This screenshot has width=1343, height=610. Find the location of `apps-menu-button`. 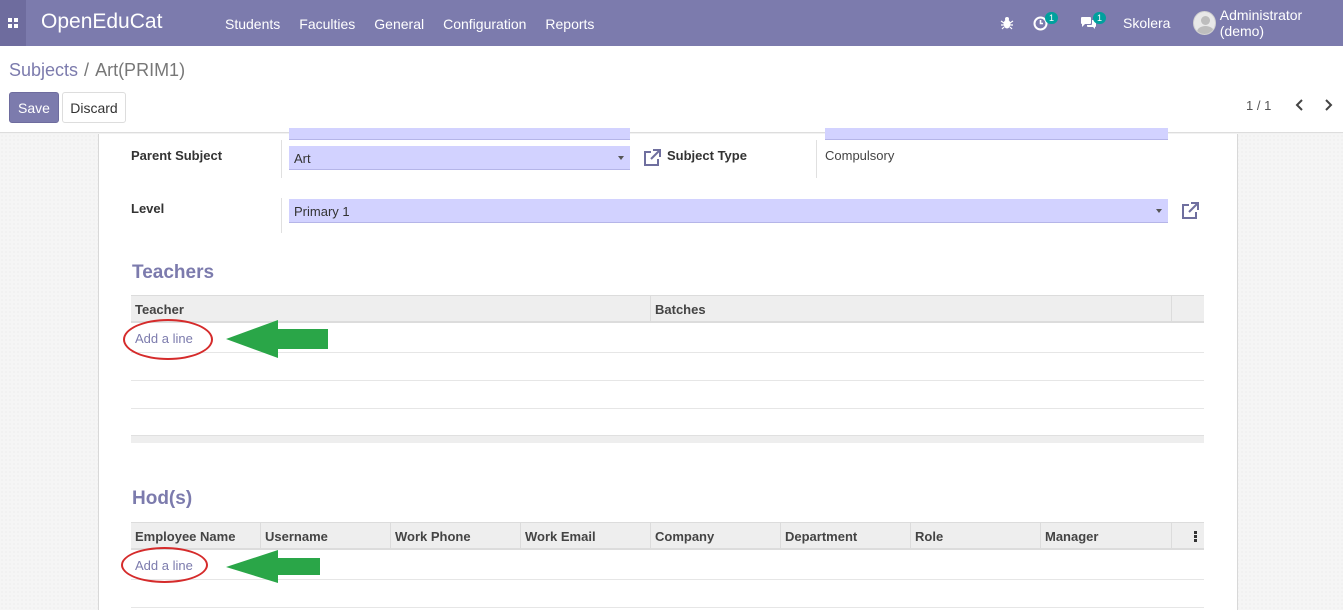

apps-menu-button is located at coordinates (13, 23).